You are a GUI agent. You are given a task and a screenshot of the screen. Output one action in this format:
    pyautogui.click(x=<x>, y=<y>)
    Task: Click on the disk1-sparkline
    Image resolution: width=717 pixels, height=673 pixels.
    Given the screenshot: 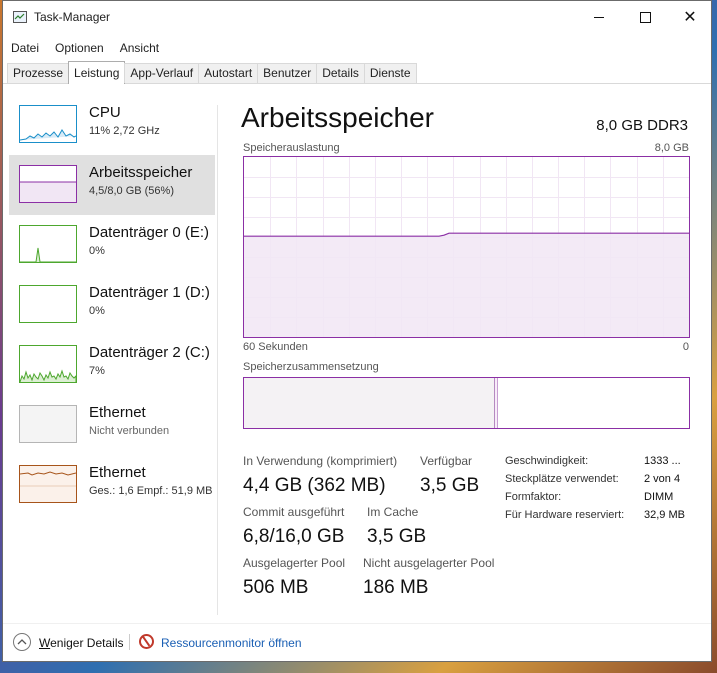 What is the action you would take?
    pyautogui.click(x=48, y=304)
    